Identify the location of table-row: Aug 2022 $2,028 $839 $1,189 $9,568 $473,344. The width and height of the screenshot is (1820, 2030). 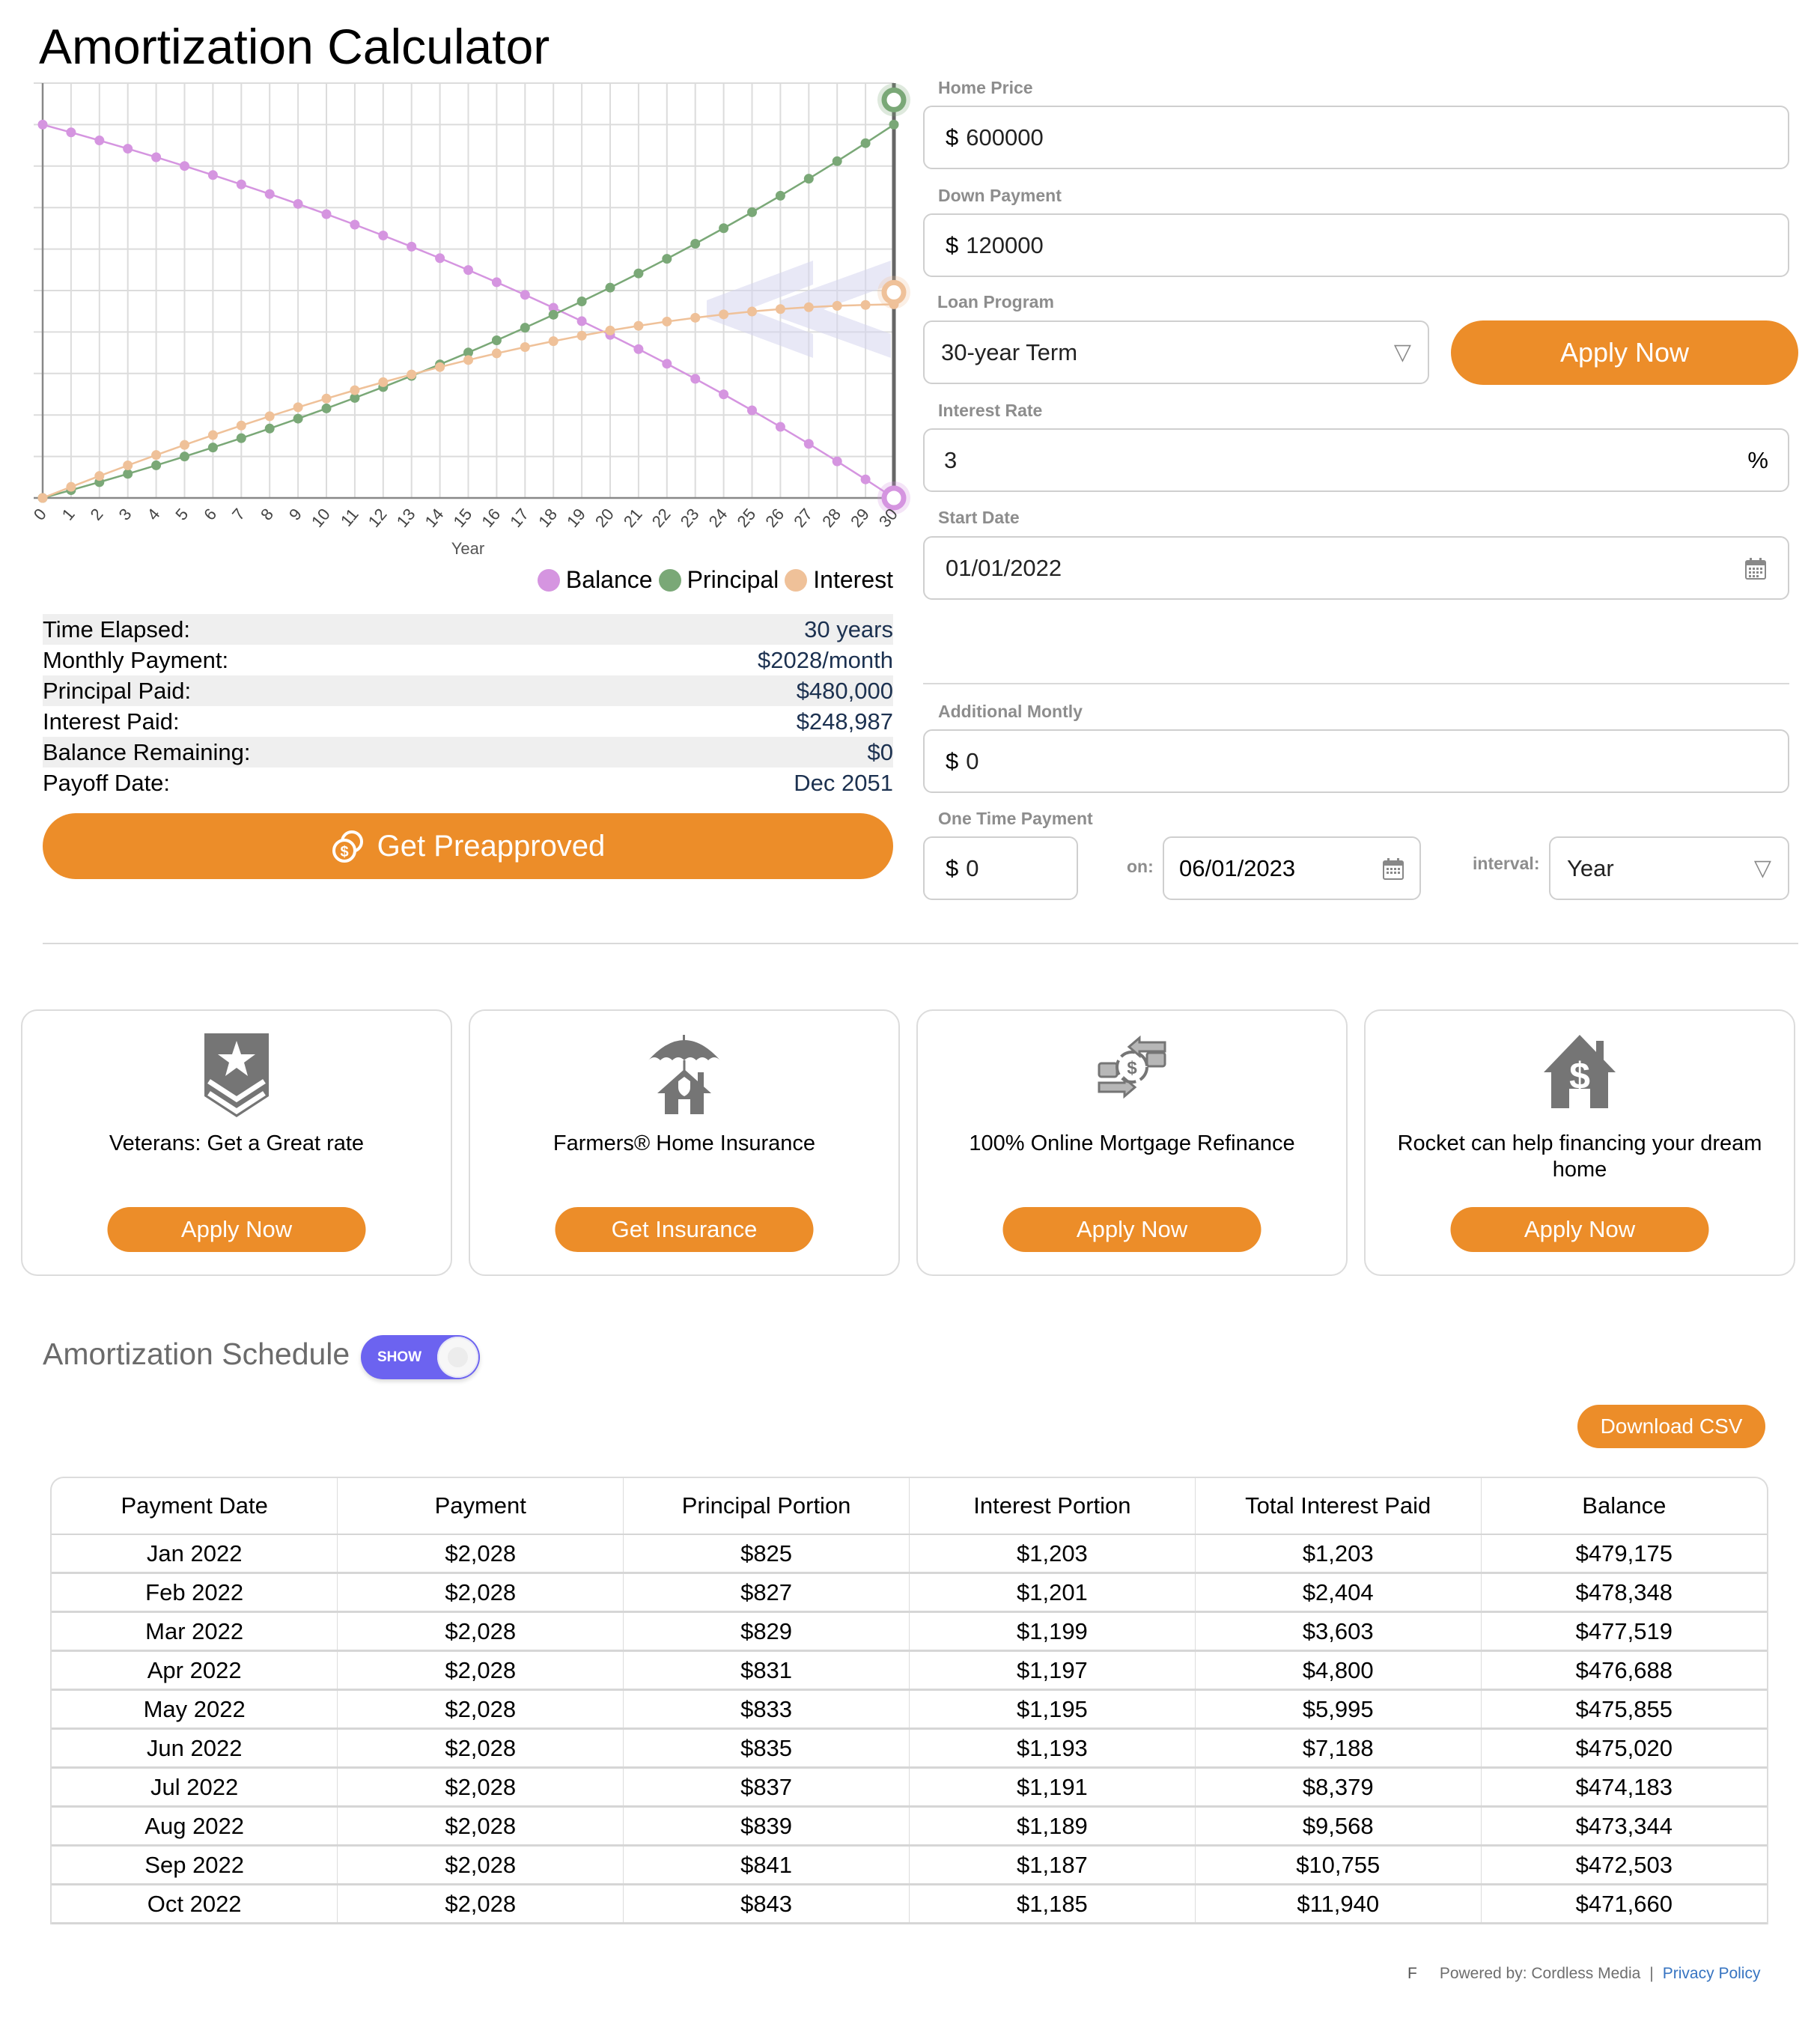
(909, 1826).